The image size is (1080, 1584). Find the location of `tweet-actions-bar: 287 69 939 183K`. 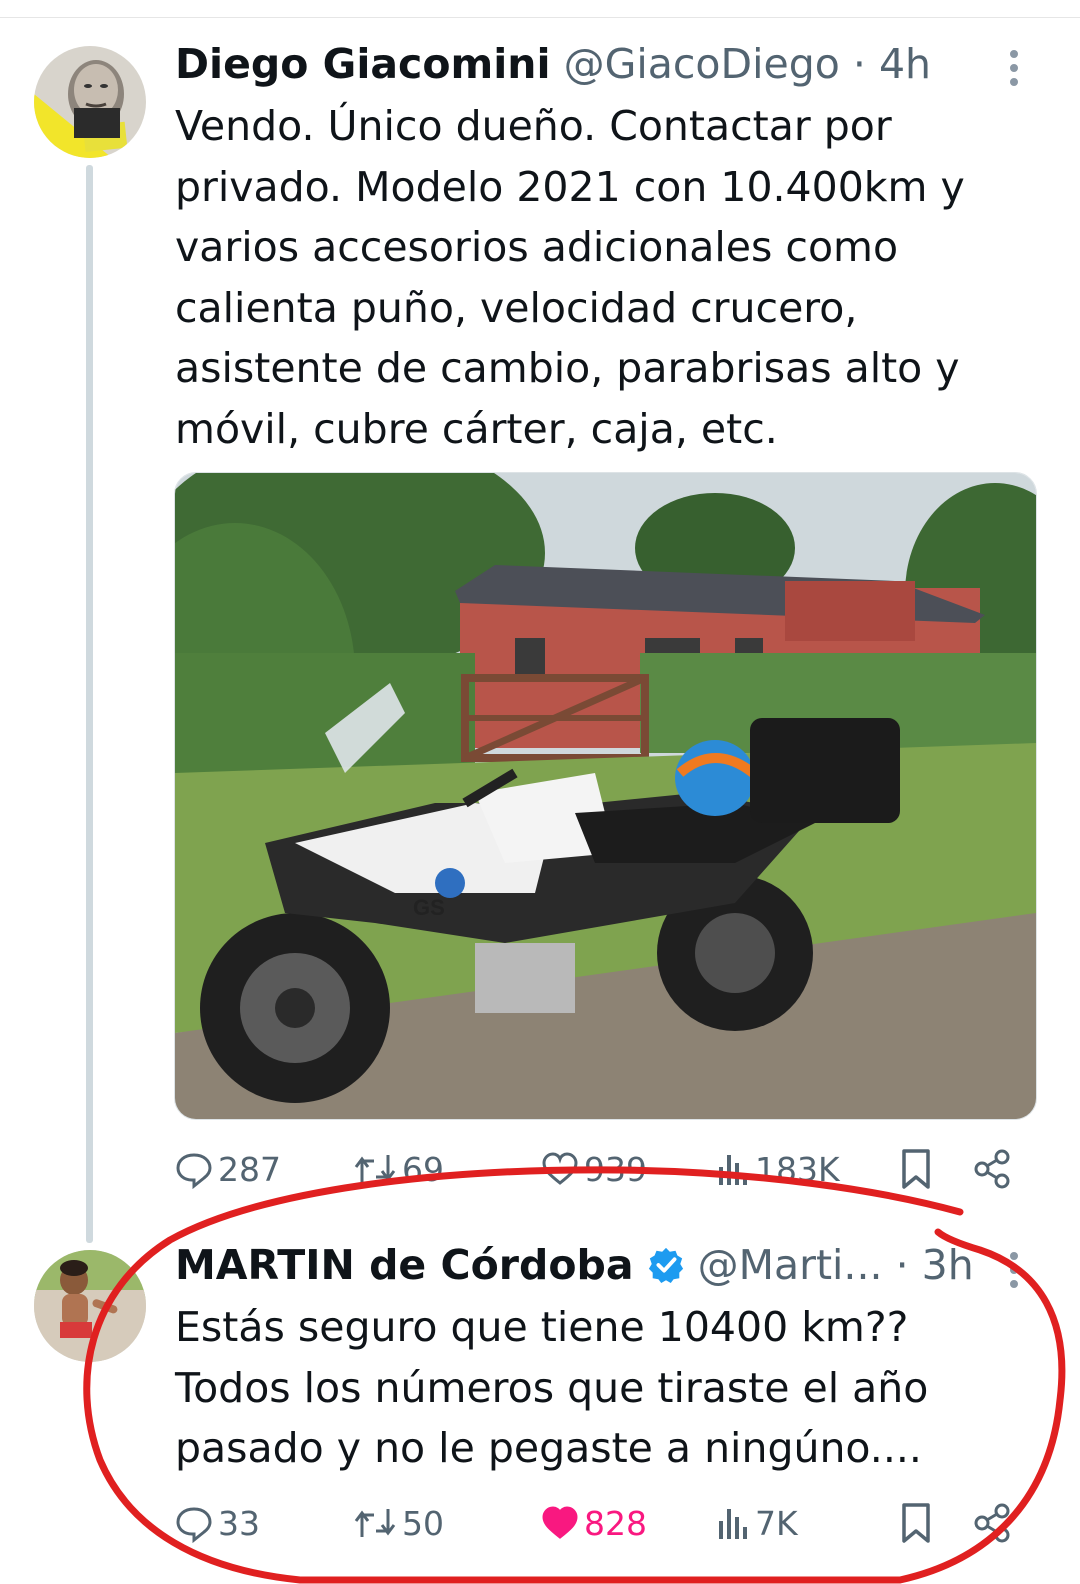

tweet-actions-bar: 287 69 939 183K is located at coordinates (540, 1169).